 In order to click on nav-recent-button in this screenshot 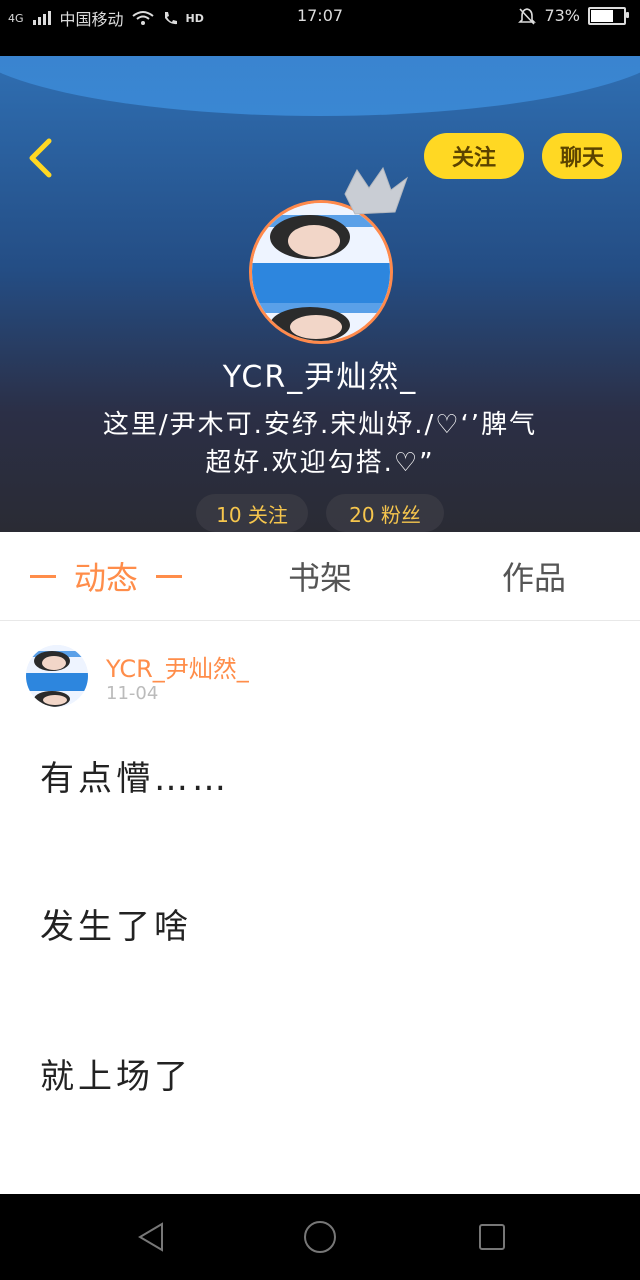, I will do `click(492, 1237)`.